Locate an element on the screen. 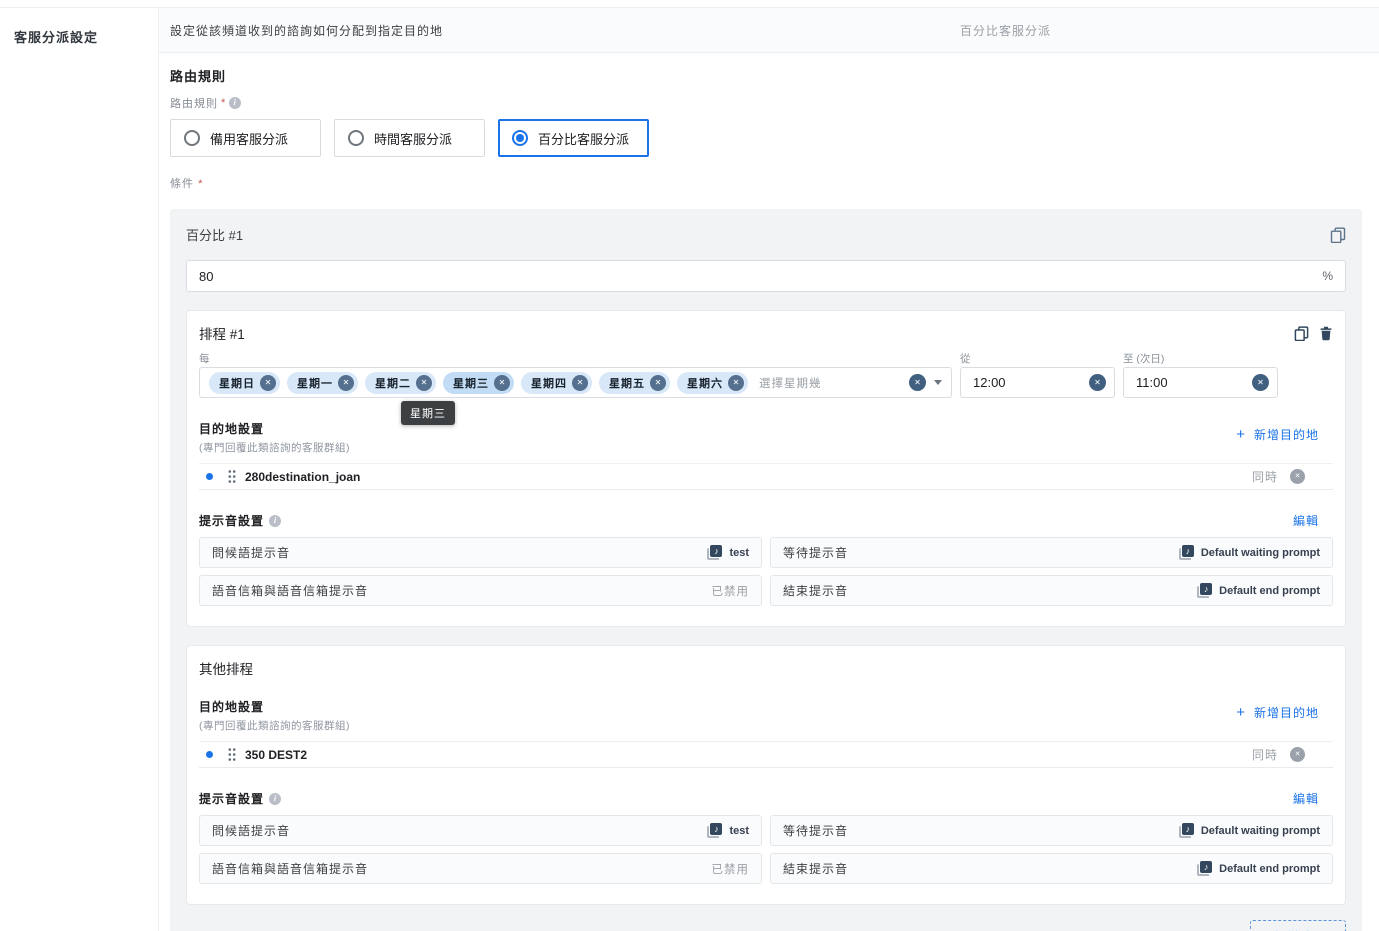 This screenshot has height=931, width=1379. radio-time-dispatch: 時間客服分派 is located at coordinates (409, 138).